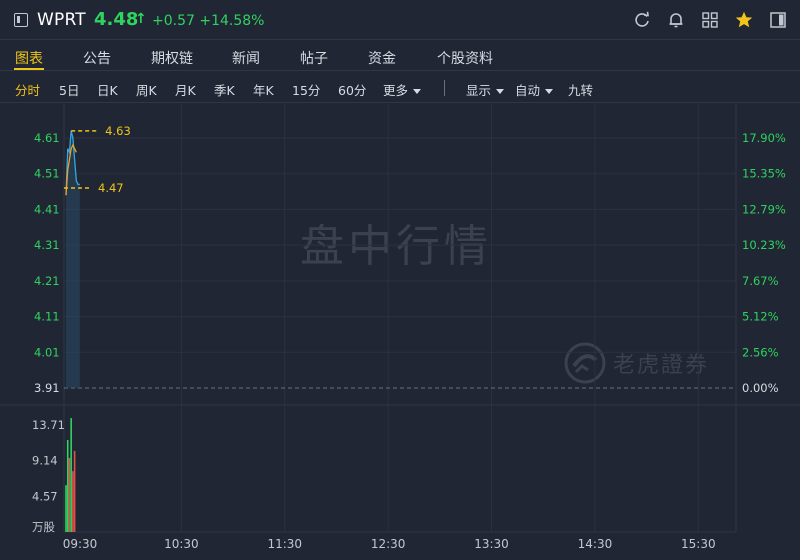  I want to click on y-left-tick-label: 4.01, so click(47, 352).